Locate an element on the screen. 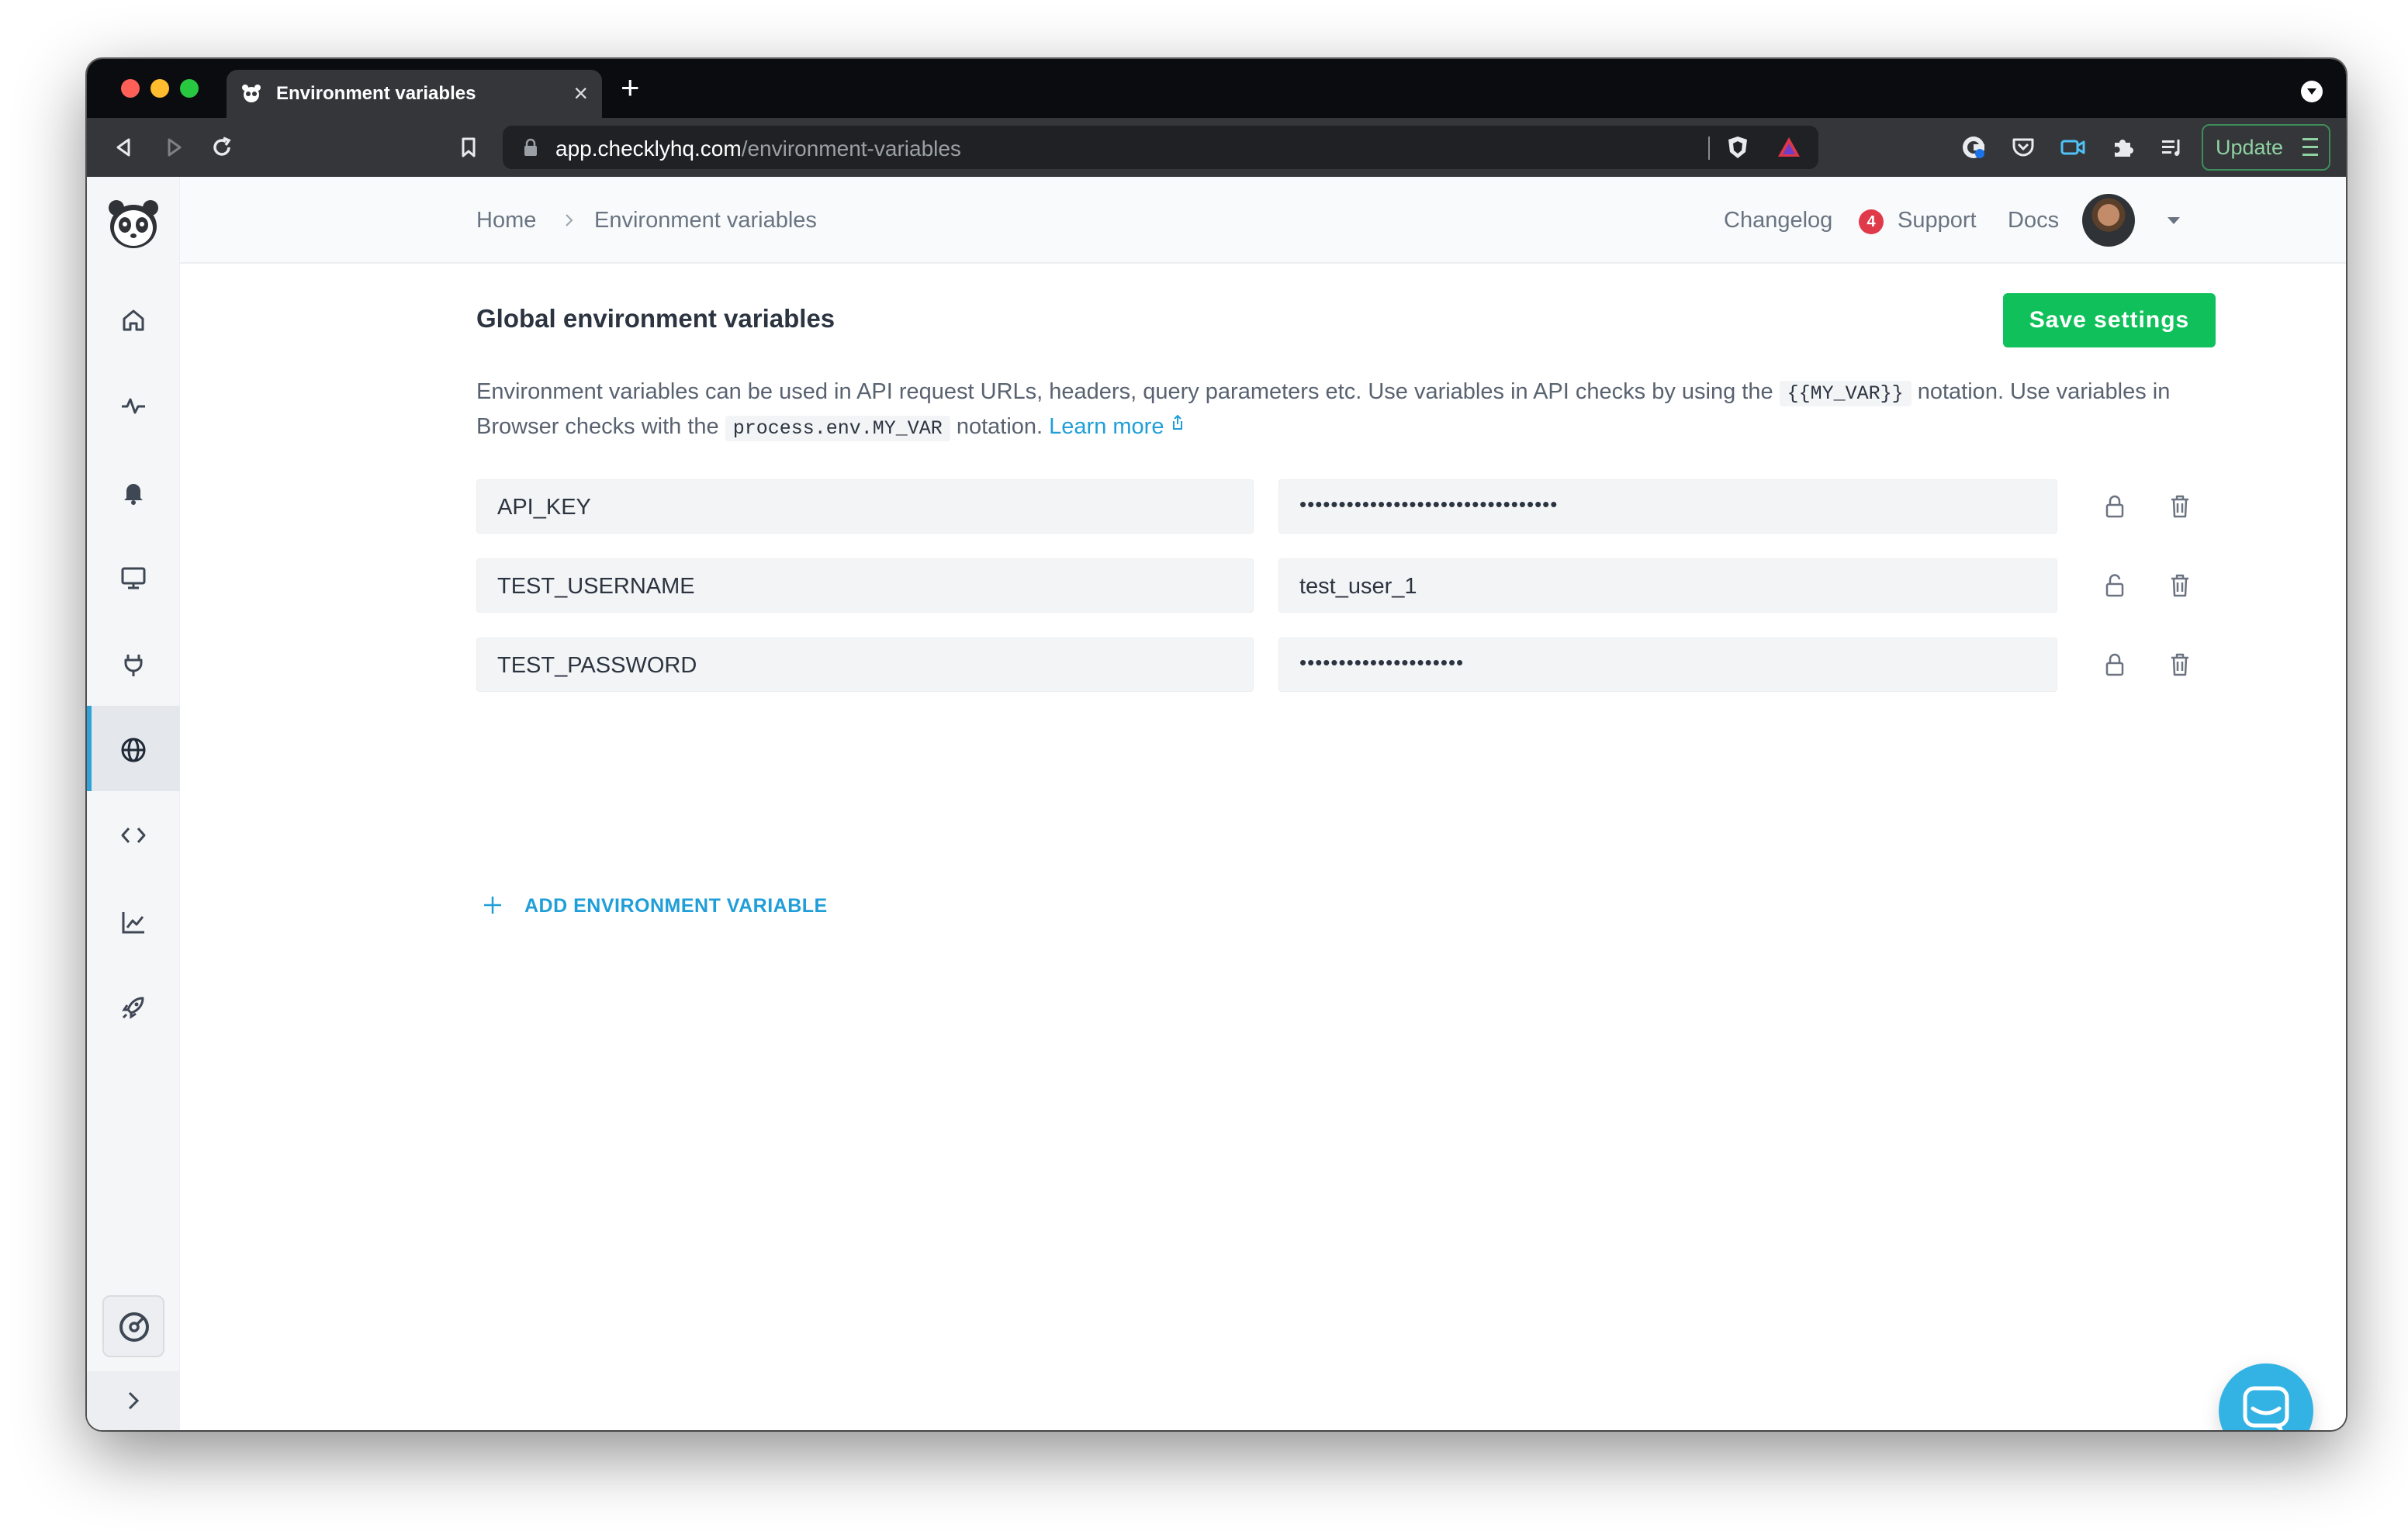 Image resolution: width=2408 pixels, height=1531 pixels. sidebar-item-integrations is located at coordinates (133, 663).